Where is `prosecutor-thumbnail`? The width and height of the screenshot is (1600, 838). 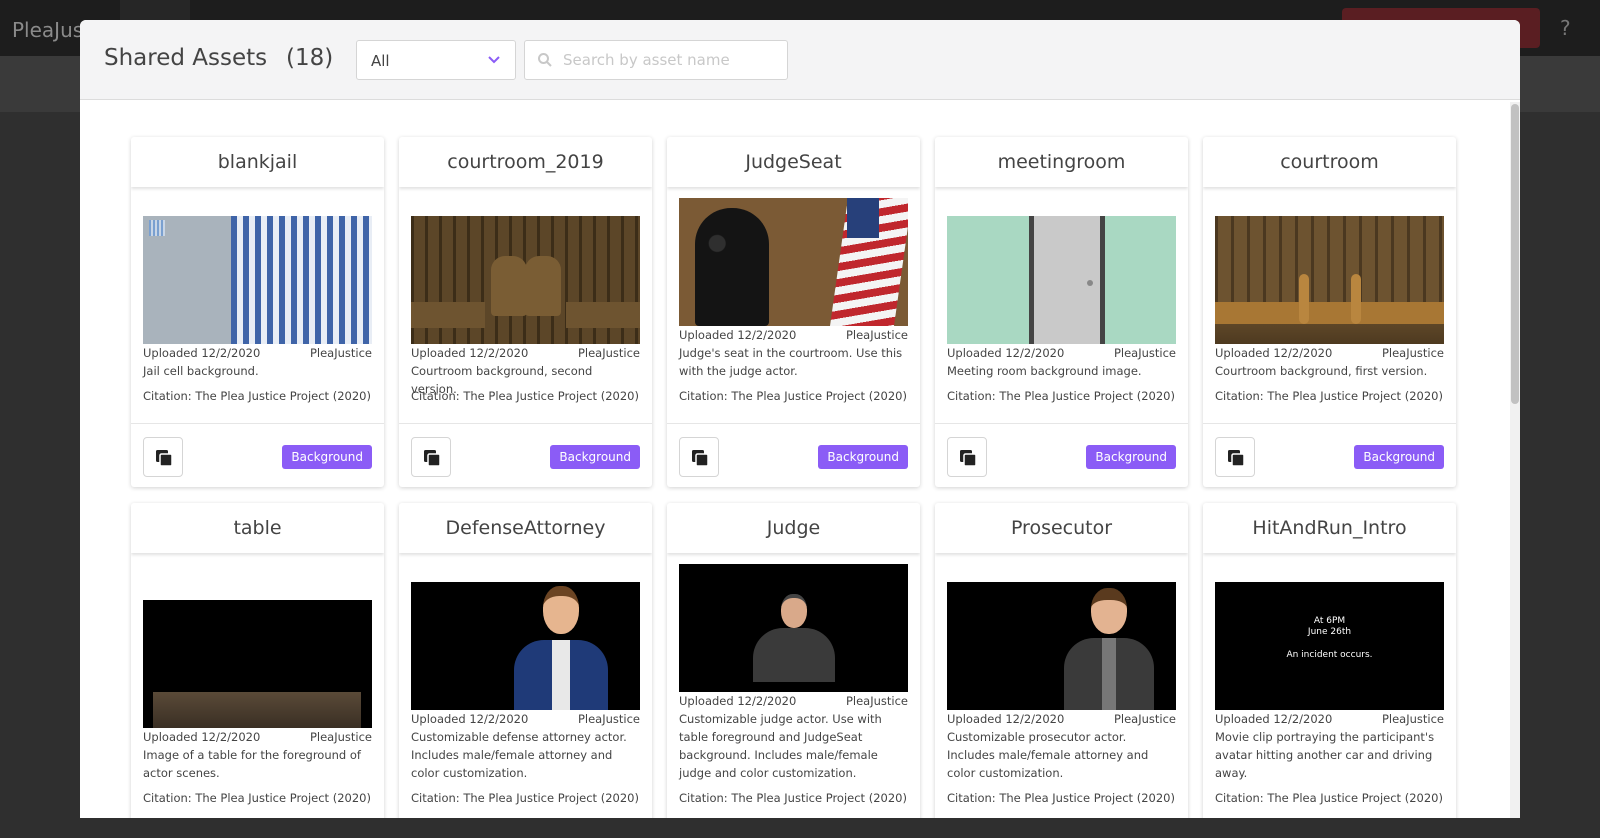 prosecutor-thumbnail is located at coordinates (1061, 646).